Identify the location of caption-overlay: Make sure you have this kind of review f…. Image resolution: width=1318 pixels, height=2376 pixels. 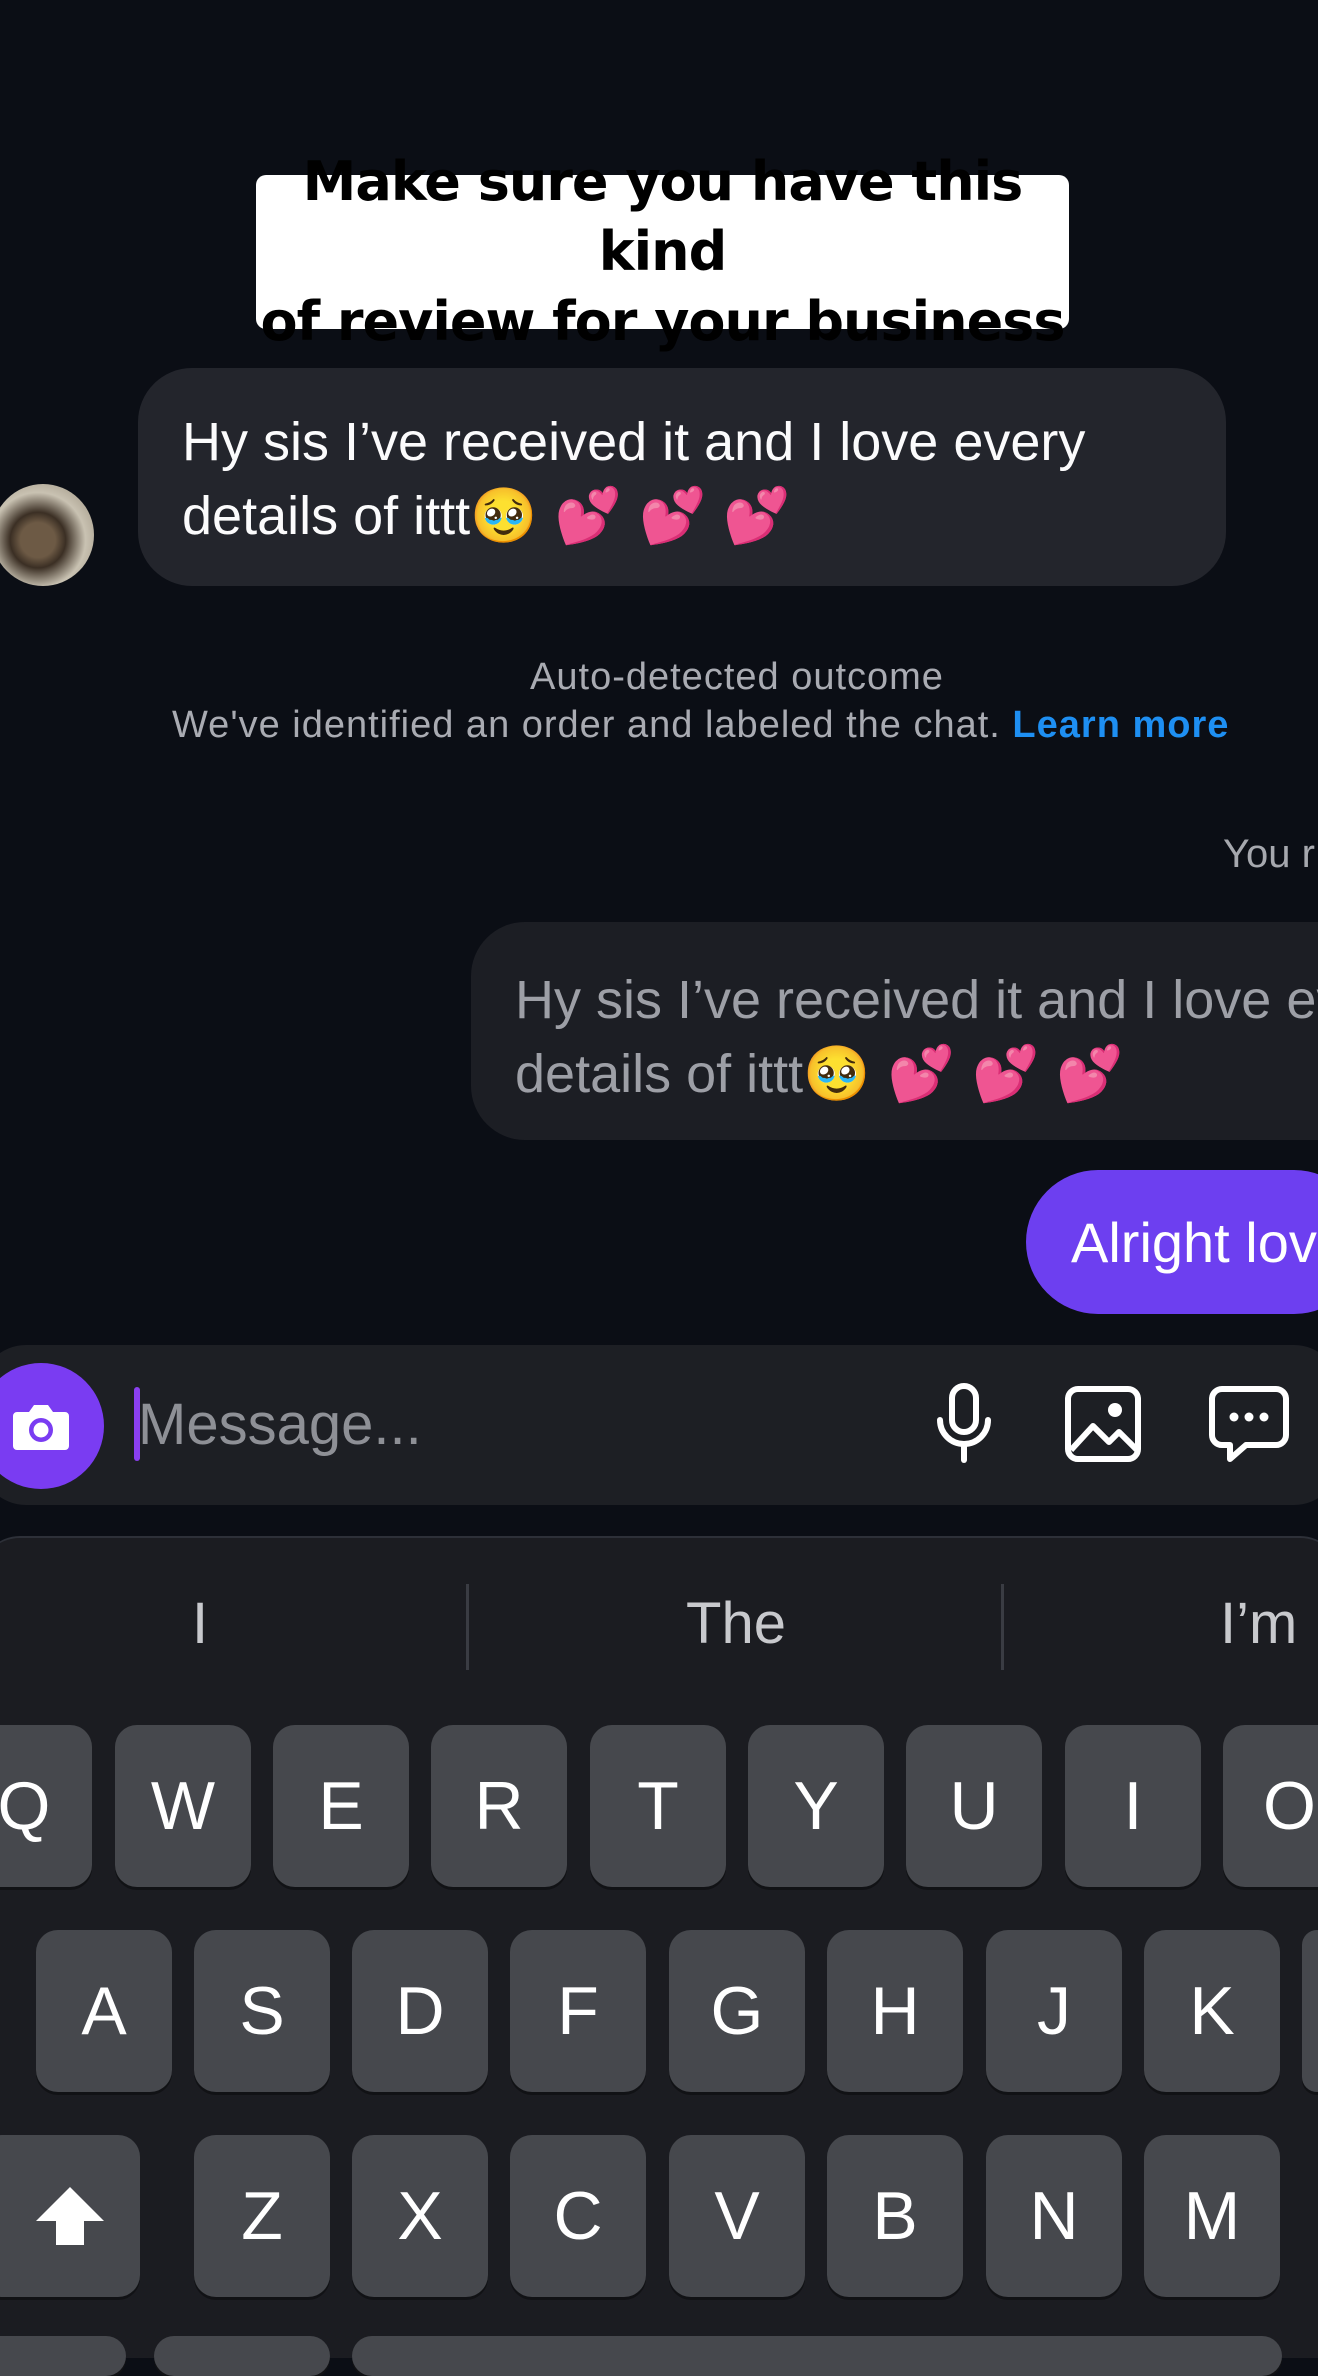
(662, 251).